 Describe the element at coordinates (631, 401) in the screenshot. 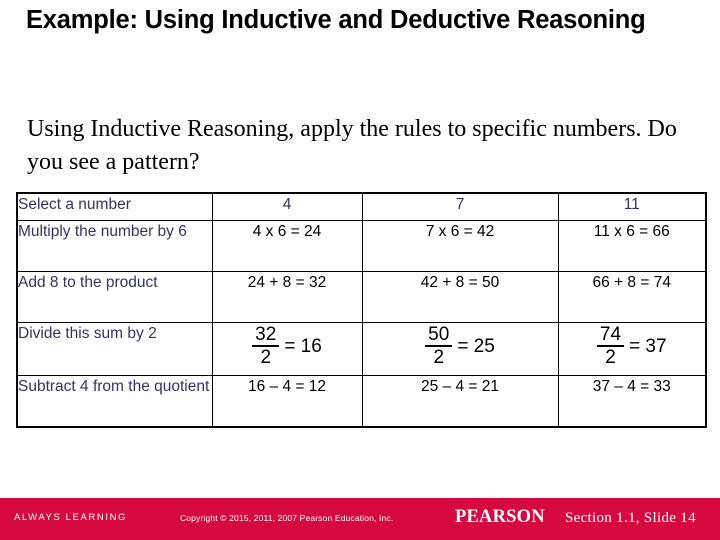

I see `row-subtract-value-3: 37 – 4 = 33` at that location.